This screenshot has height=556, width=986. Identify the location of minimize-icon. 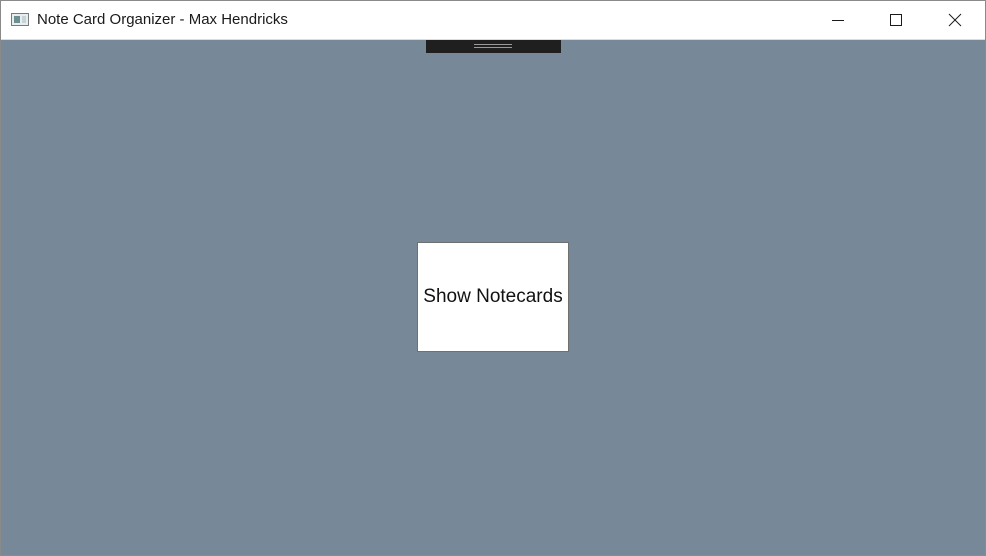
(838, 20).